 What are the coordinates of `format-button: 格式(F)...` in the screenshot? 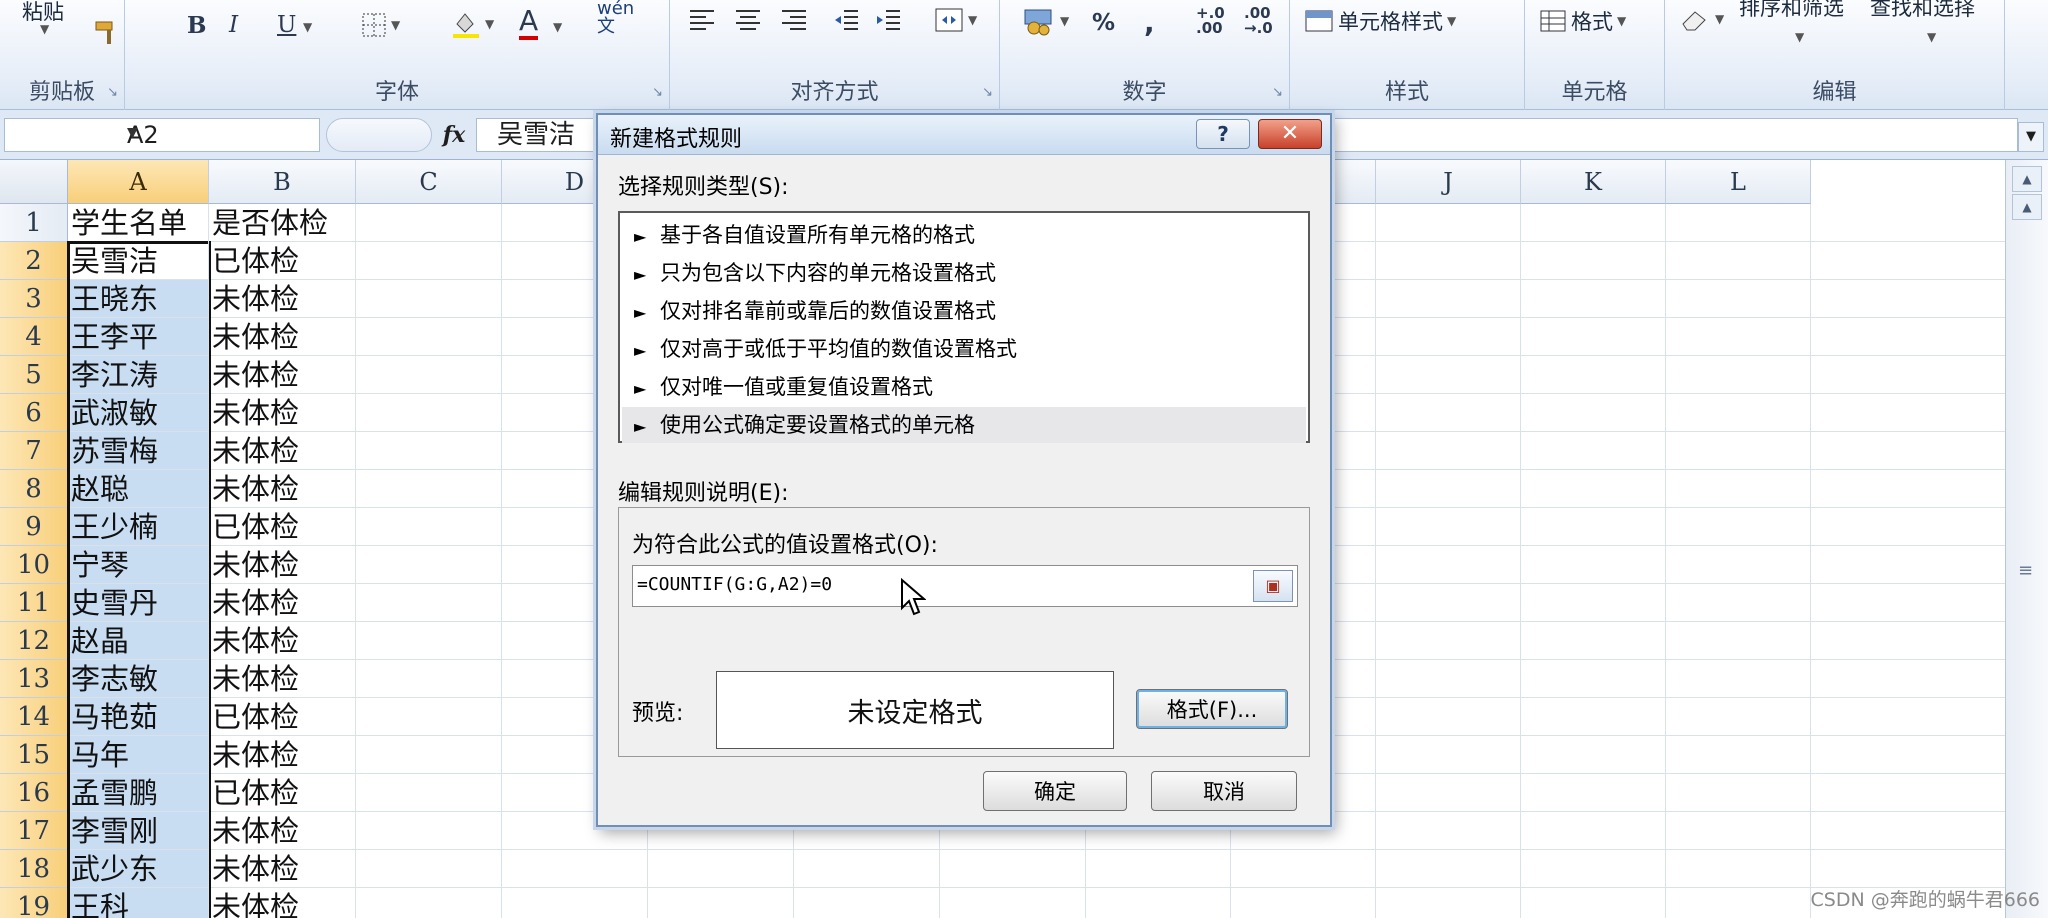 It's located at (1212, 709).